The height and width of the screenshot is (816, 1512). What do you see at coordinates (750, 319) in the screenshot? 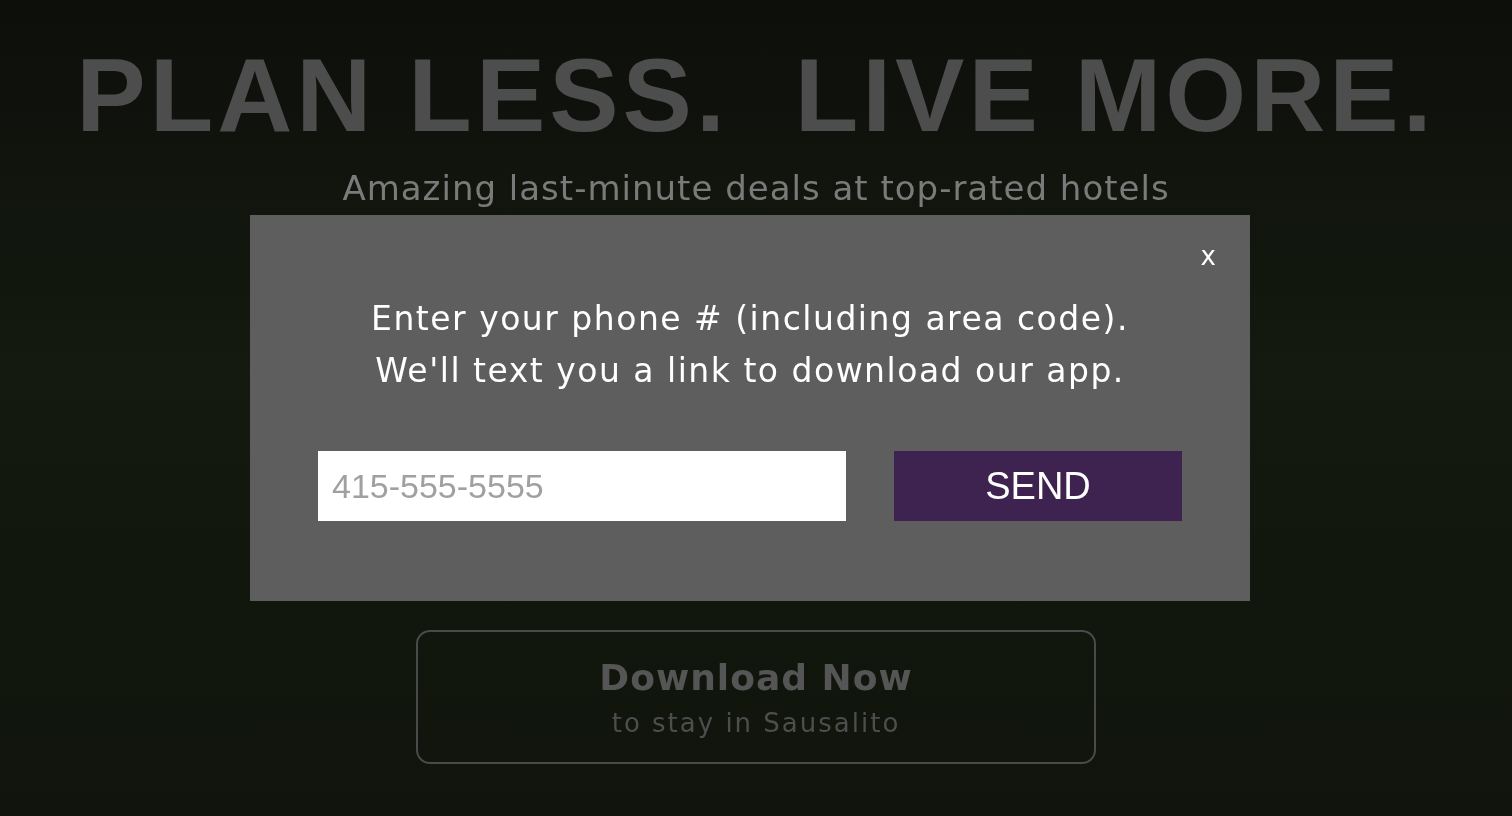
I see `modal-message: Enter your phone # (including area code).` at bounding box center [750, 319].